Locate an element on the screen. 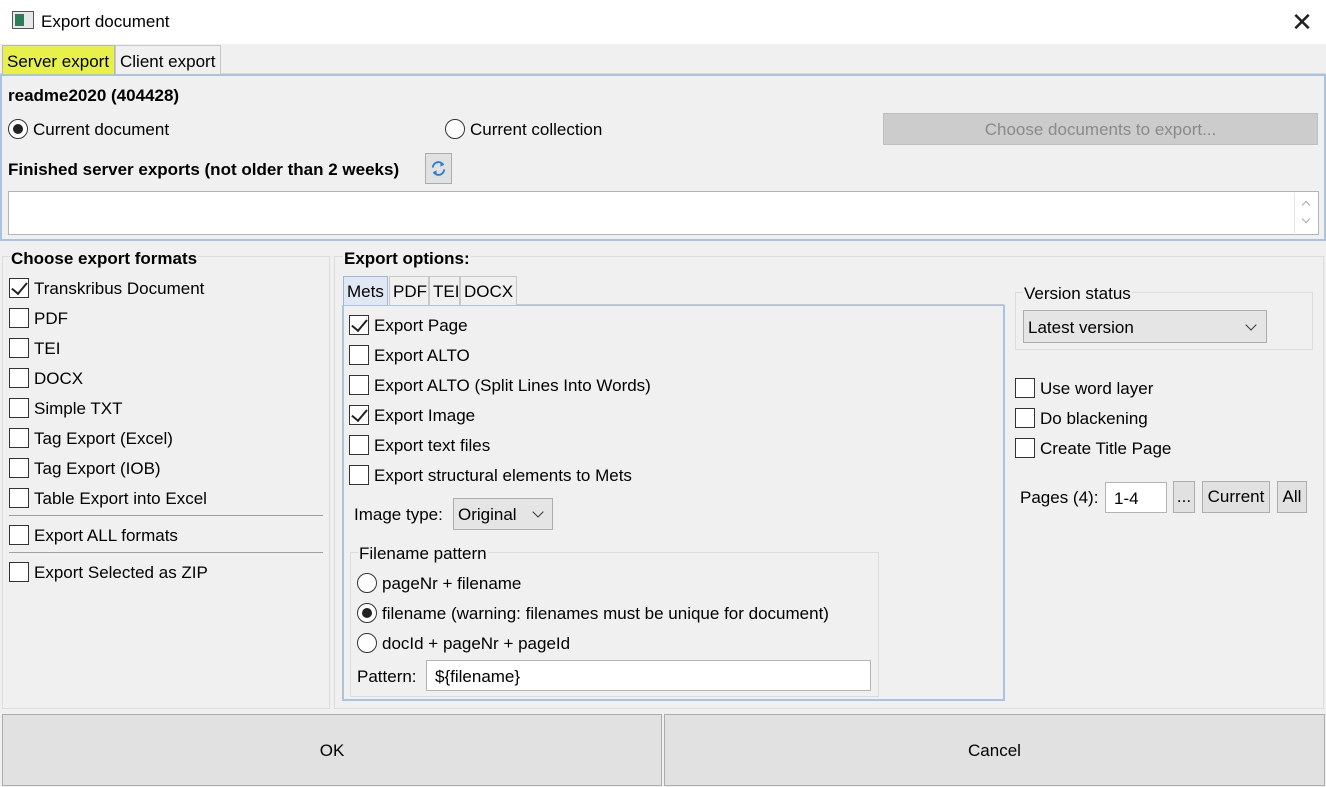 The width and height of the screenshot is (1326, 787). export-image-label: Export Image is located at coordinates (425, 415).